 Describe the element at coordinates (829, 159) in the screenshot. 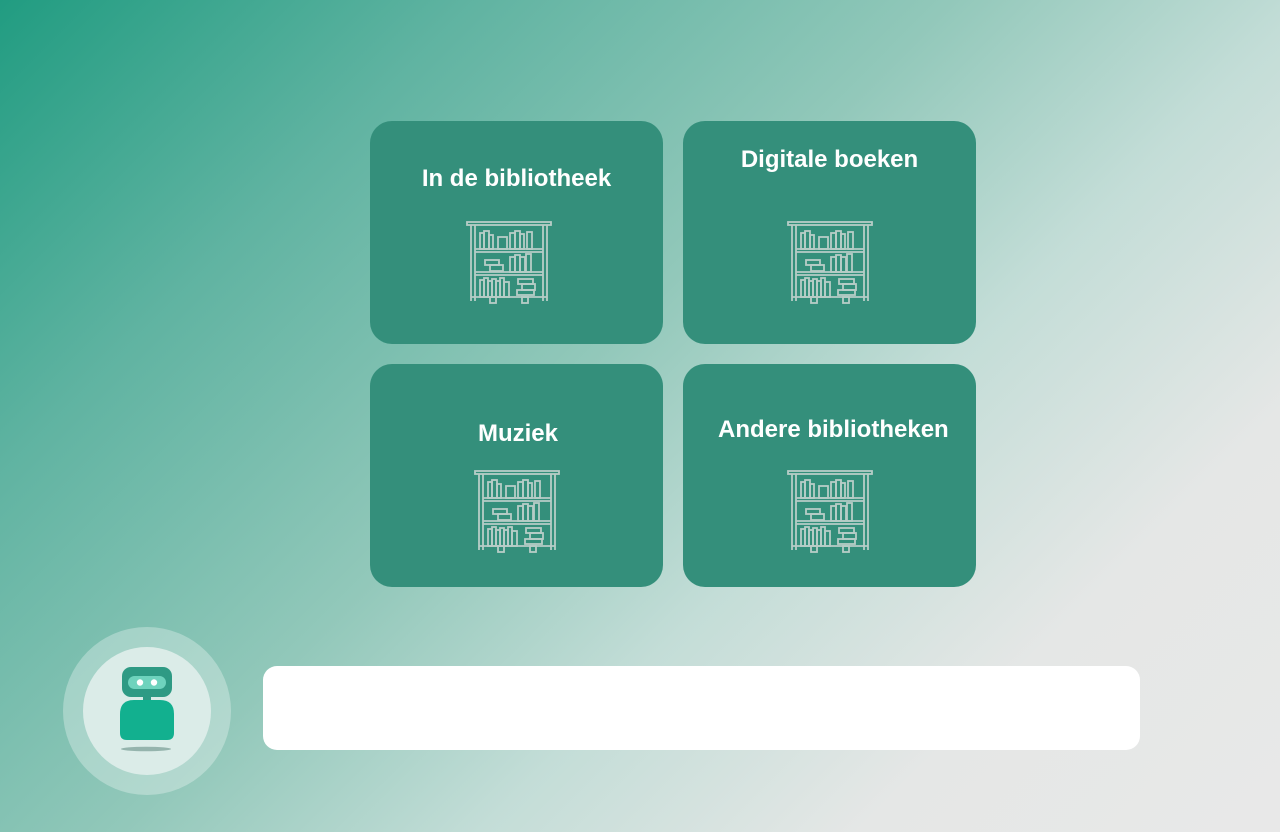

I see `tile-label: Digitale boeken` at that location.